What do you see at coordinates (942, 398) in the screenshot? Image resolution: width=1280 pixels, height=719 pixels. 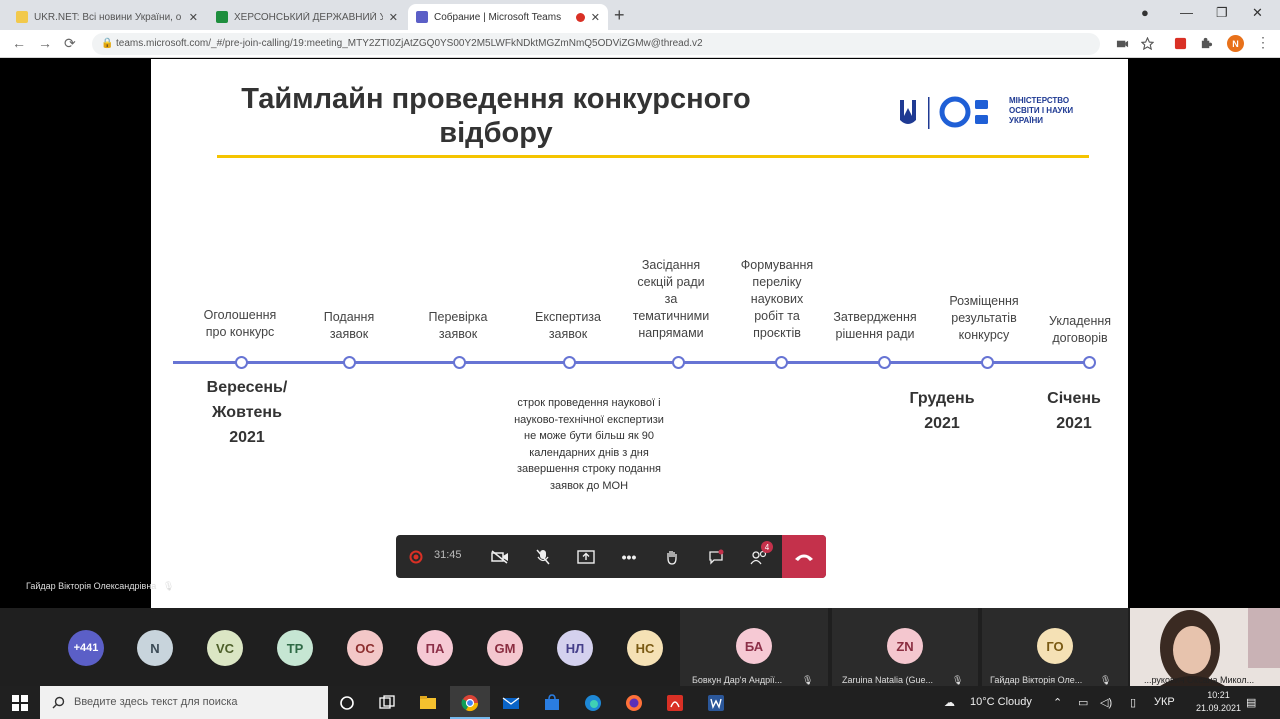 I see `period-label-line: Грудень` at bounding box center [942, 398].